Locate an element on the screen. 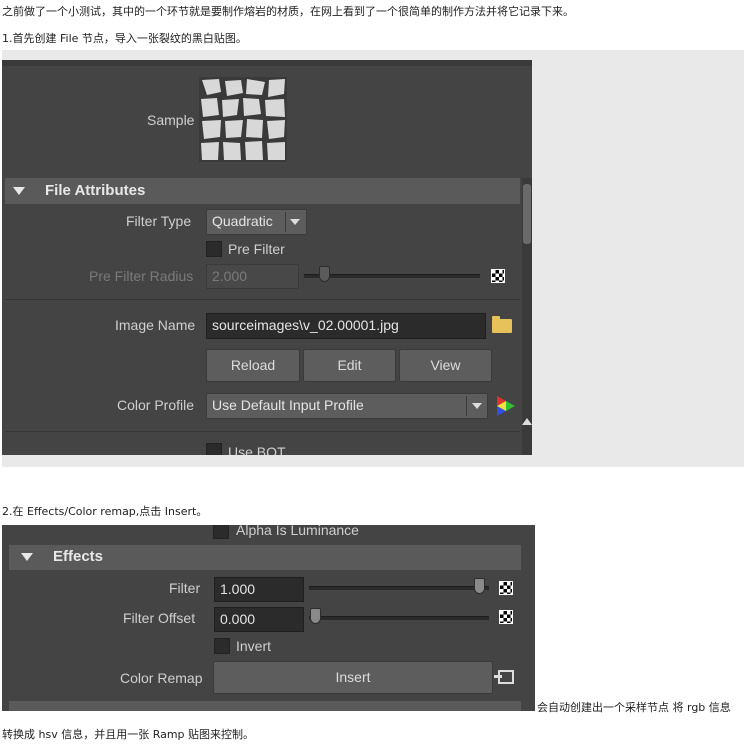  filter-offset-label: Filter Offset is located at coordinates (159, 618).